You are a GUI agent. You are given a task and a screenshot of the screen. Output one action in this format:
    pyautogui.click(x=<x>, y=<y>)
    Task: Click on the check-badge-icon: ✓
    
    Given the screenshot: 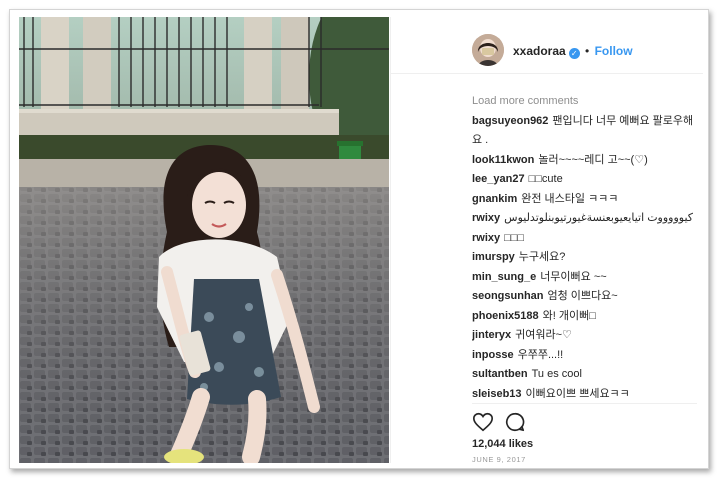 What is the action you would take?
    pyautogui.click(x=574, y=53)
    